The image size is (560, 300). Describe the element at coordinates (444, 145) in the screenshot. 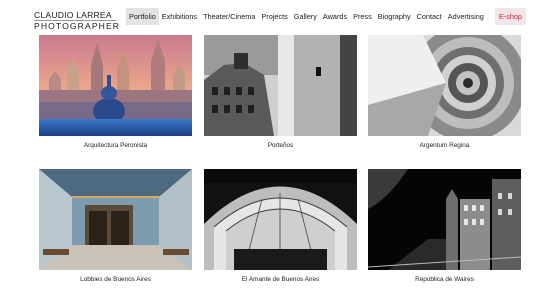

I see `gallery-caption: Argentum Regina` at that location.